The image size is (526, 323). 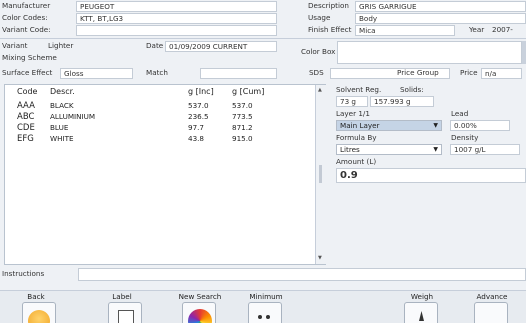 What do you see at coordinates (491, 312) in the screenshot?
I see `advance-icon` at bounding box center [491, 312].